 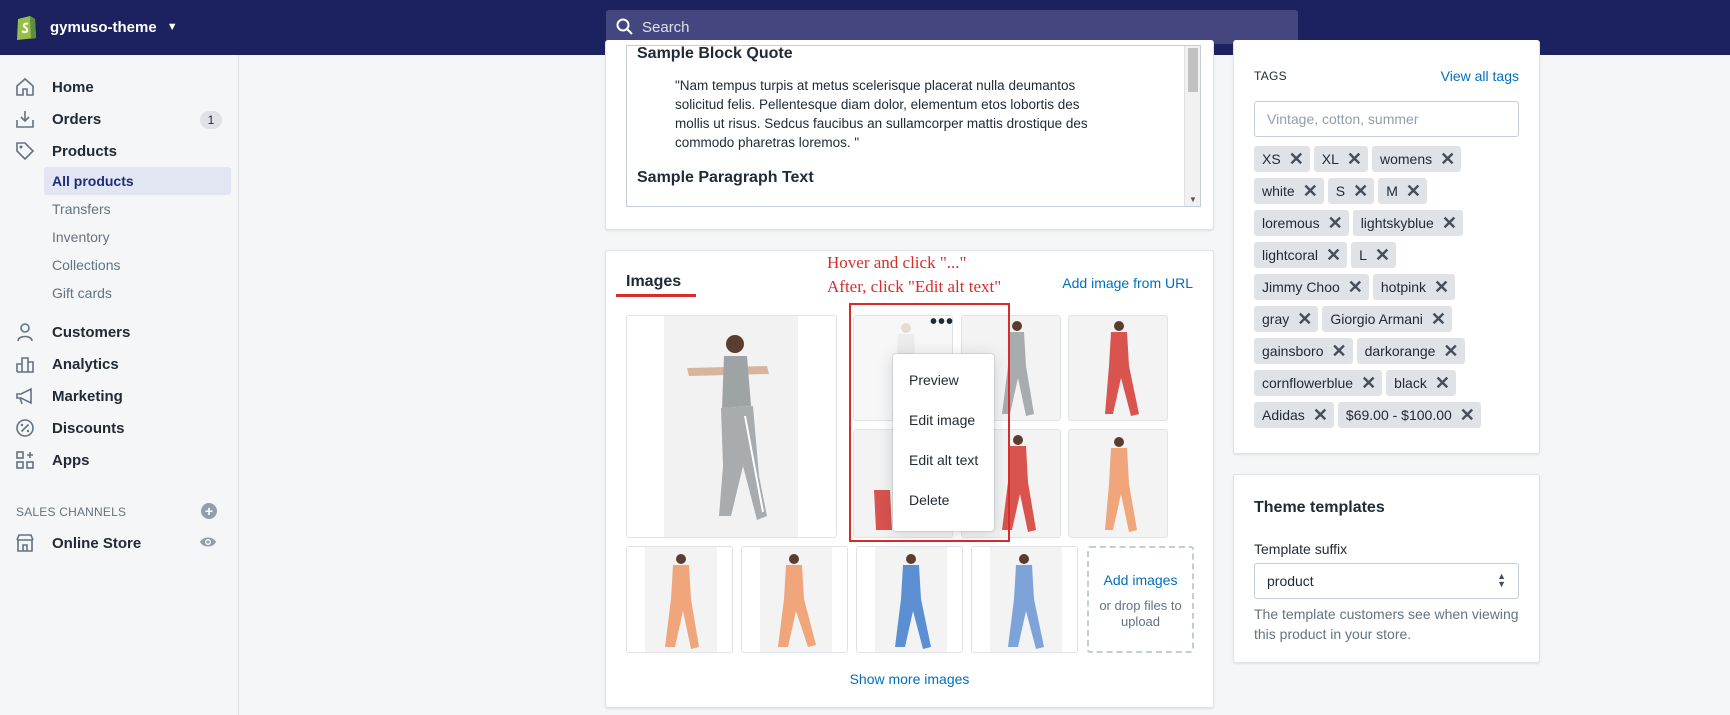 What do you see at coordinates (96, 27) in the screenshot?
I see `store-switcher: gymuso-theme ▼` at bounding box center [96, 27].